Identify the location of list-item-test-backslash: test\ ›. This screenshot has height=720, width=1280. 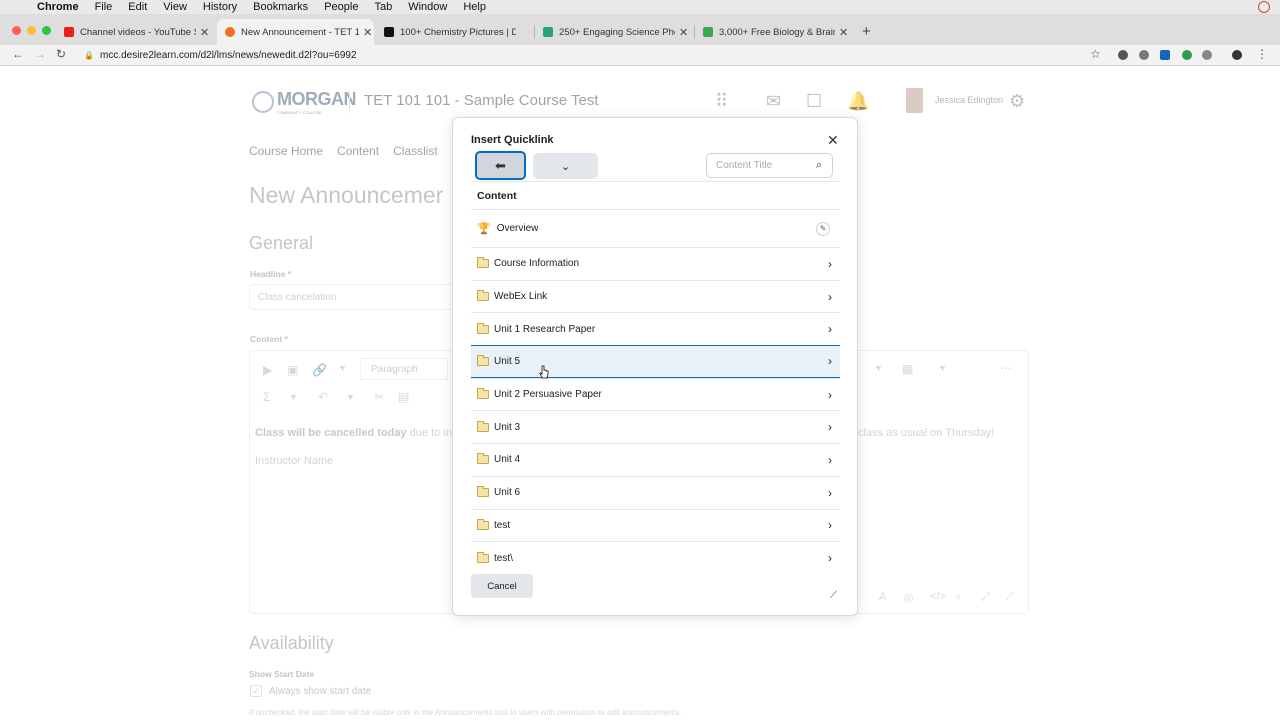
(655, 557).